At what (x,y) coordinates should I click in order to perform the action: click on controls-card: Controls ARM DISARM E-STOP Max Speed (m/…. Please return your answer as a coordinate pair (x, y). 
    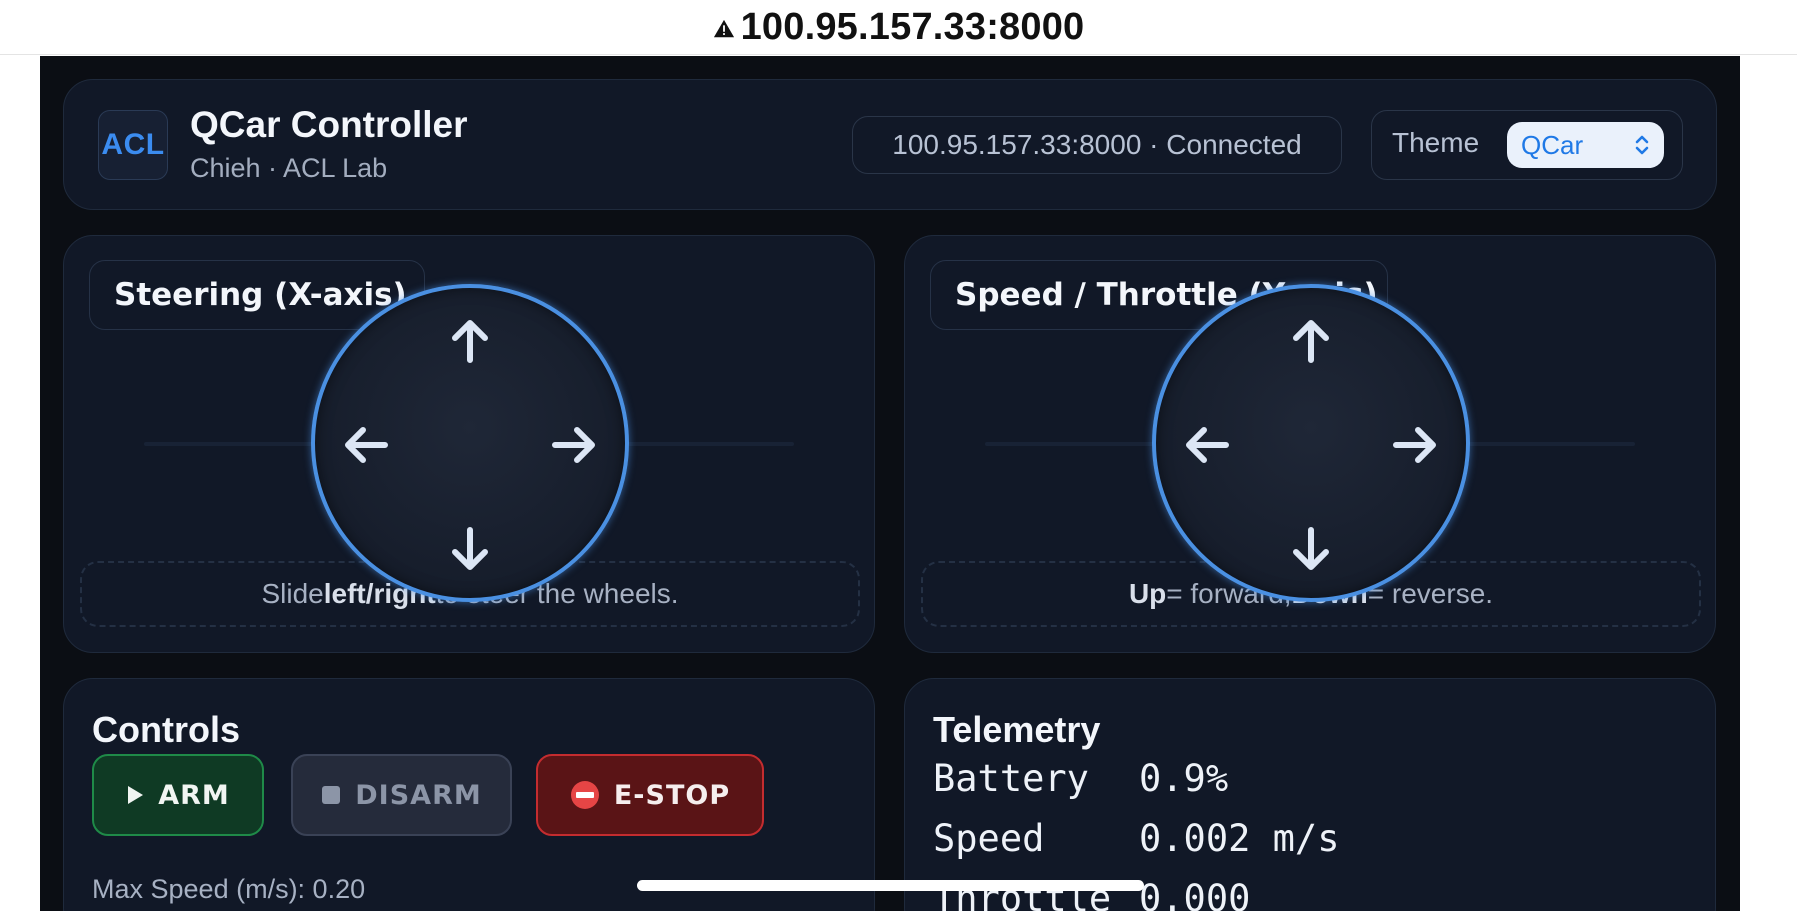
    Looking at the image, I should click on (469, 794).